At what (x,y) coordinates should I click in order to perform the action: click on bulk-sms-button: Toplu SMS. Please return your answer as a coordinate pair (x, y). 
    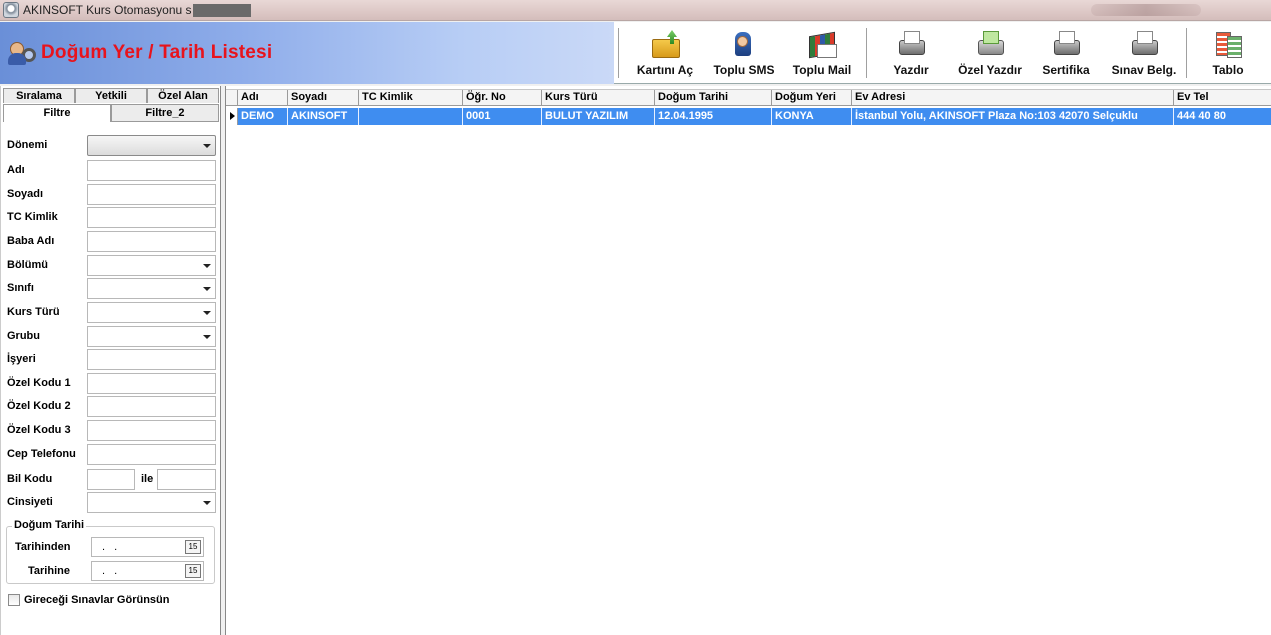
    Looking at the image, I should click on (744, 53).